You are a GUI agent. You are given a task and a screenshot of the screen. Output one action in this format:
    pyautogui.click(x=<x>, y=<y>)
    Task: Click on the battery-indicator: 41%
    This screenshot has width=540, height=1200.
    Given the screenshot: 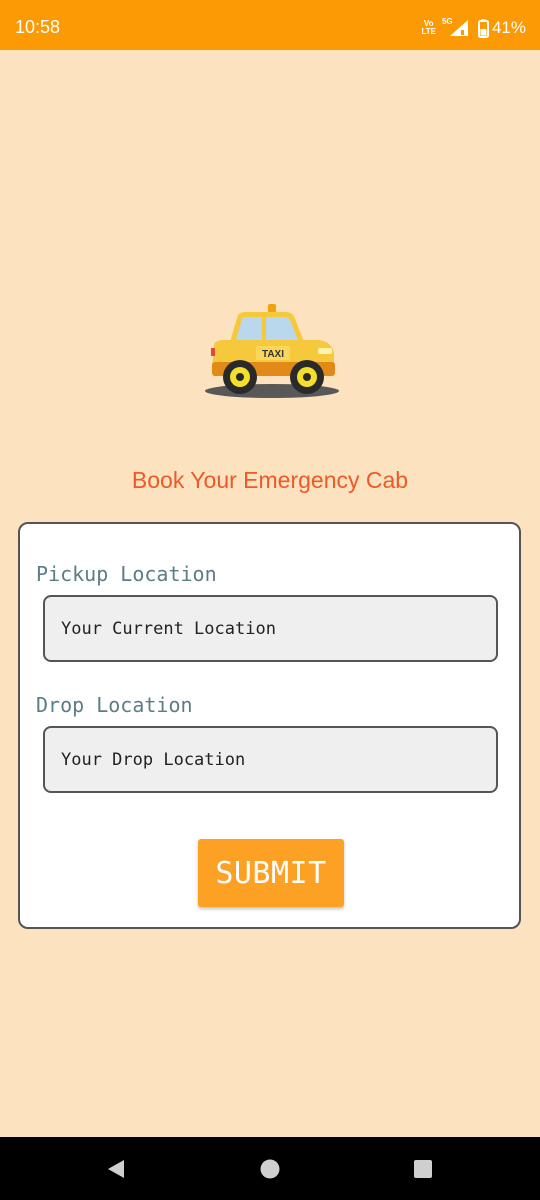 What is the action you would take?
    pyautogui.click(x=501, y=28)
    